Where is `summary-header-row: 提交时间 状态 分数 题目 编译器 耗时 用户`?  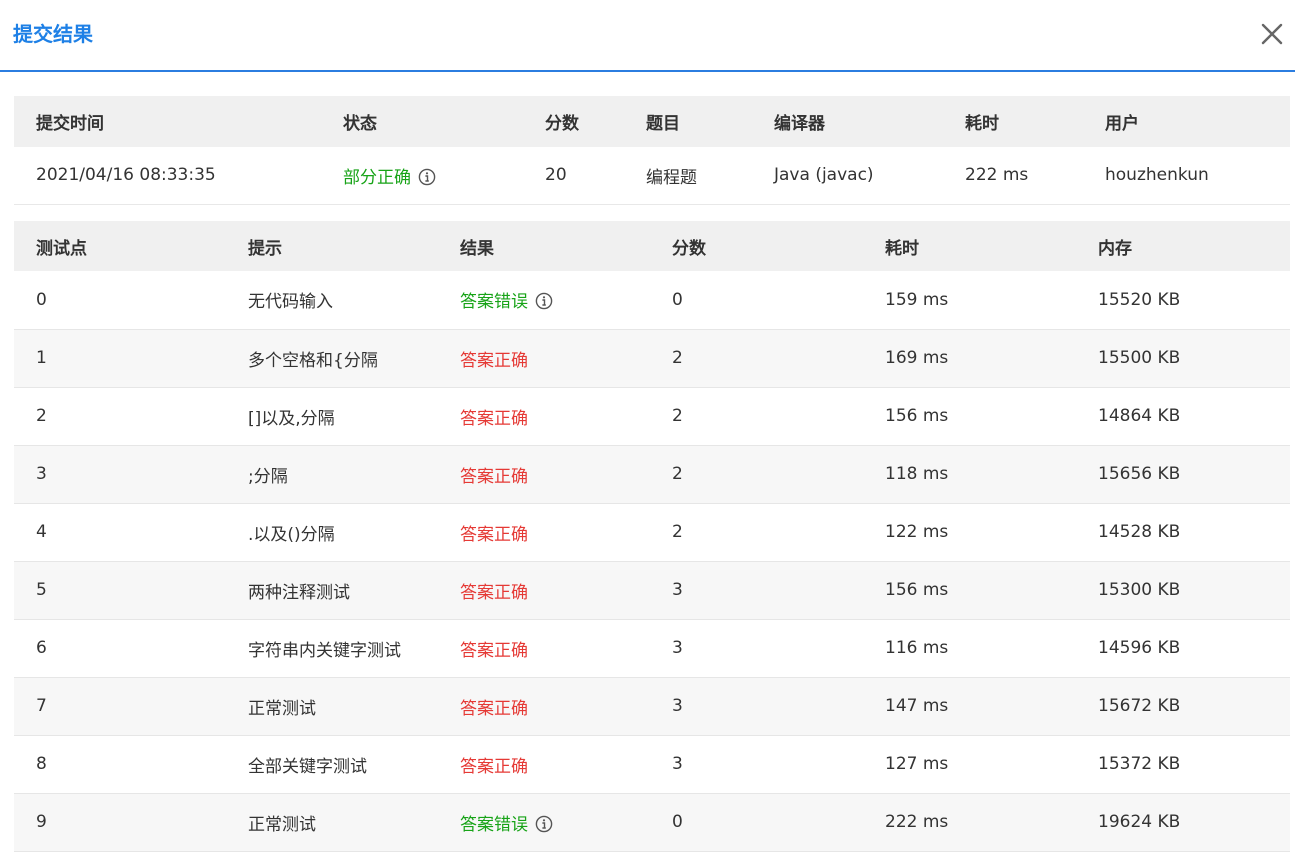
summary-header-row: 提交时间 状态 分数 题目 编译器 耗时 用户 is located at coordinates (652, 121).